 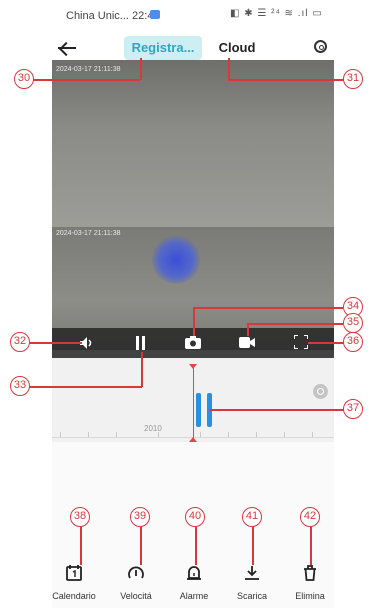 What do you see at coordinates (237, 48) in the screenshot?
I see `tab-cloud: Cloud` at bounding box center [237, 48].